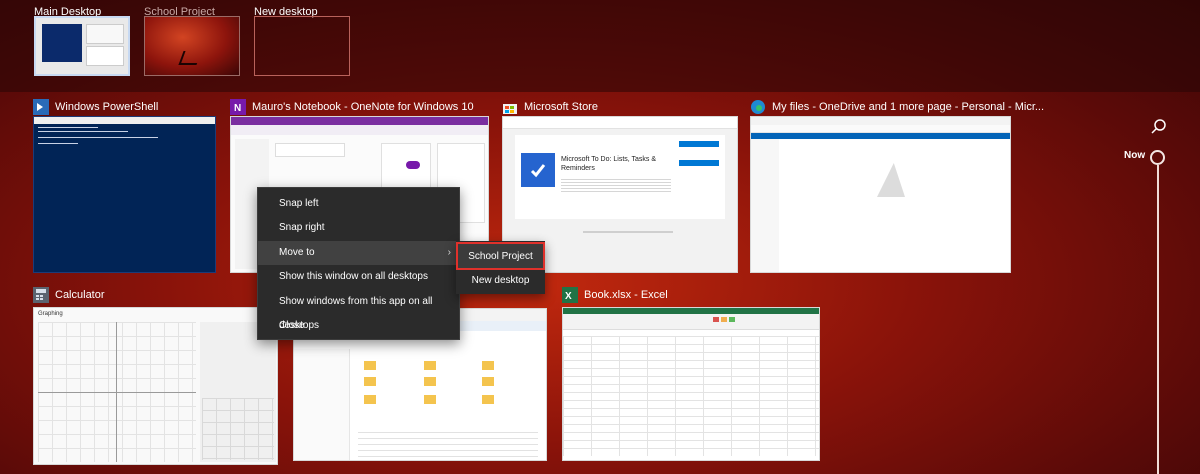 Image resolution: width=1200 pixels, height=474 pixels. I want to click on svg-text: N, so click(237, 108).